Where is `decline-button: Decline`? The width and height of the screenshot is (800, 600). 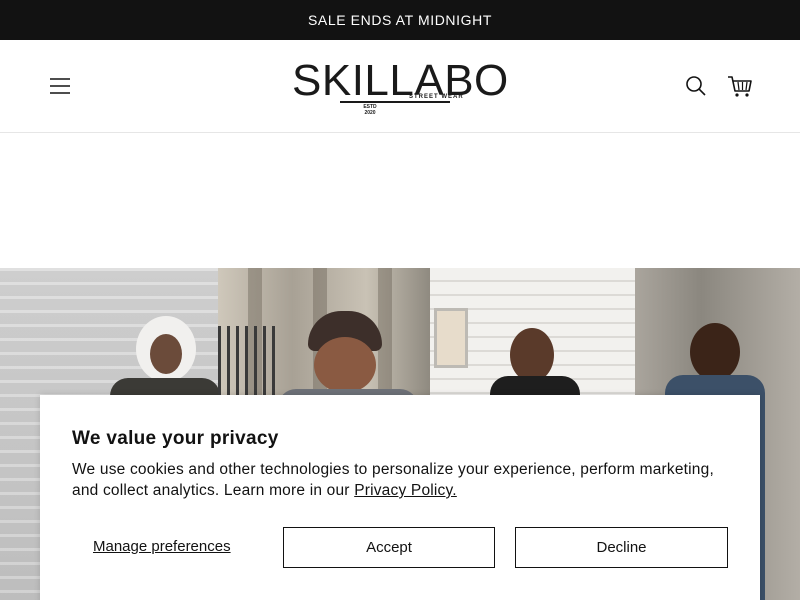 decline-button: Decline is located at coordinates (621, 547).